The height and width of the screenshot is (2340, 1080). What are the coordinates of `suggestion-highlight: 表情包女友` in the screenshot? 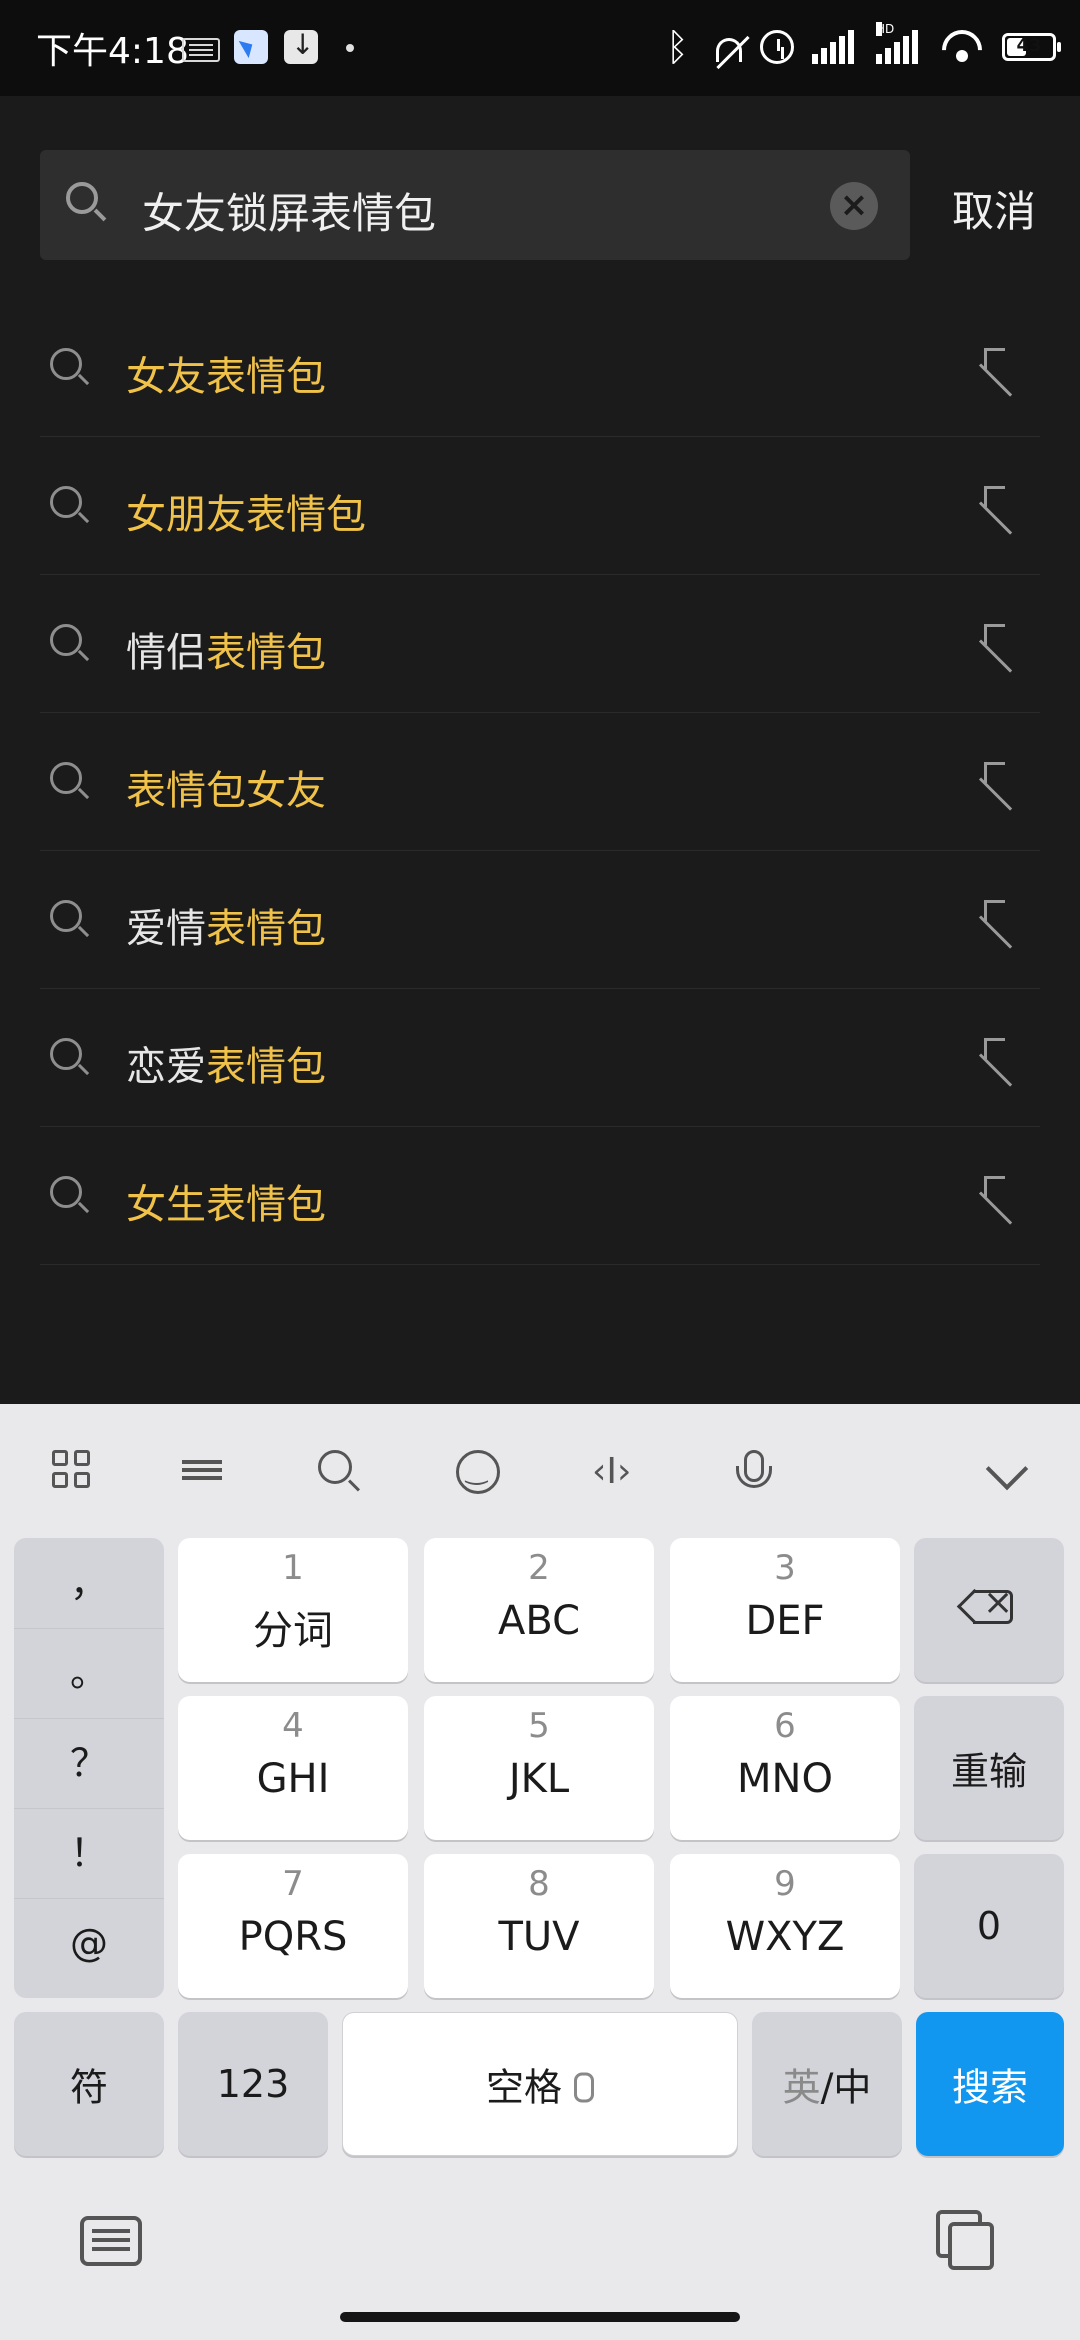 It's located at (226, 791).